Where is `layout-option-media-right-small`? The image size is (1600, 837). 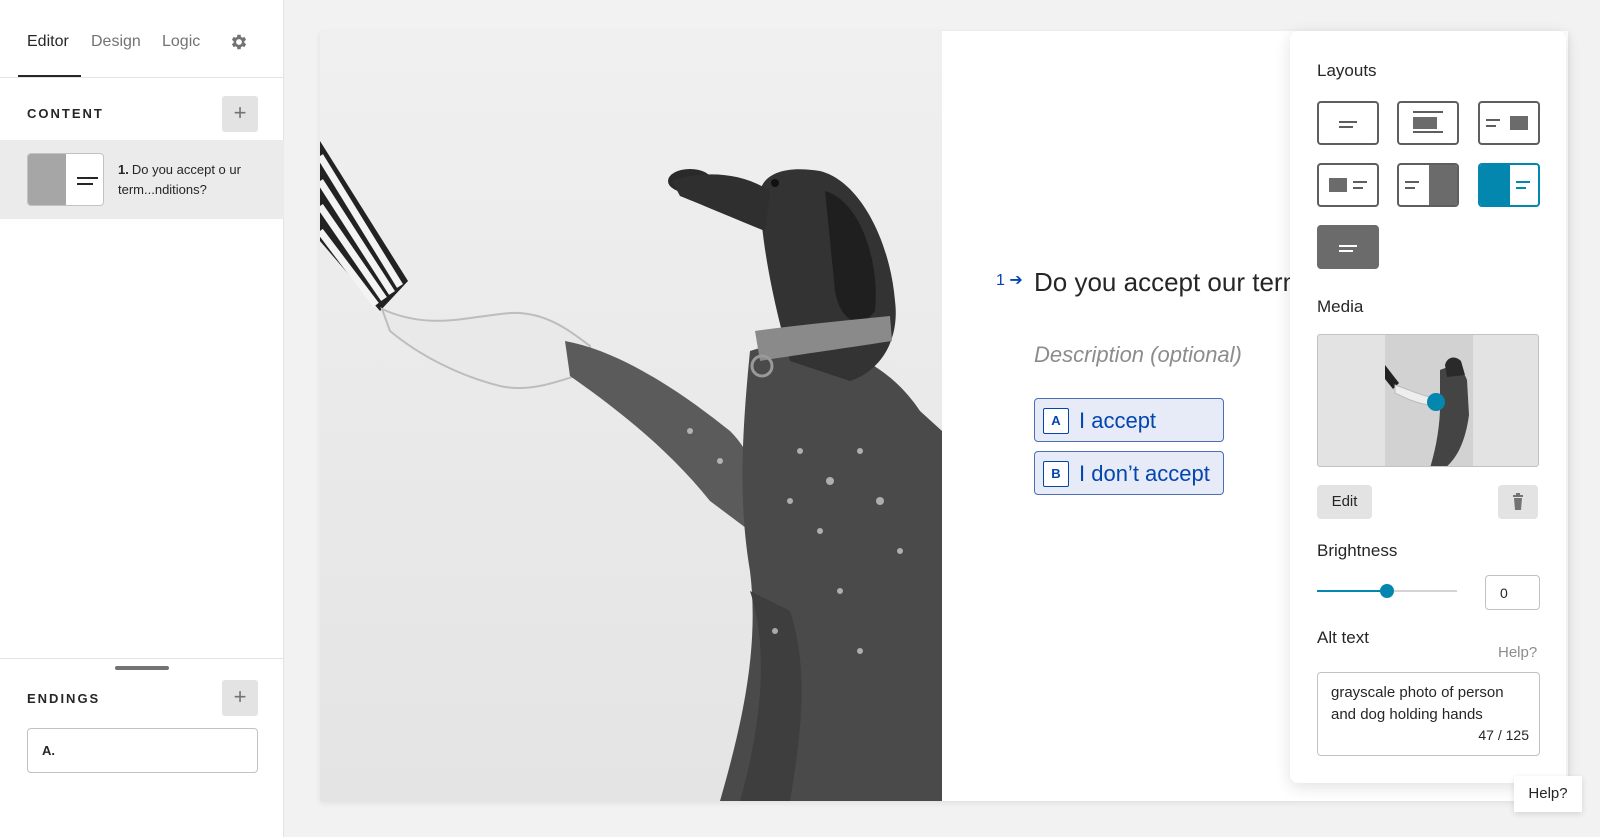 layout-option-media-right-small is located at coordinates (1509, 123).